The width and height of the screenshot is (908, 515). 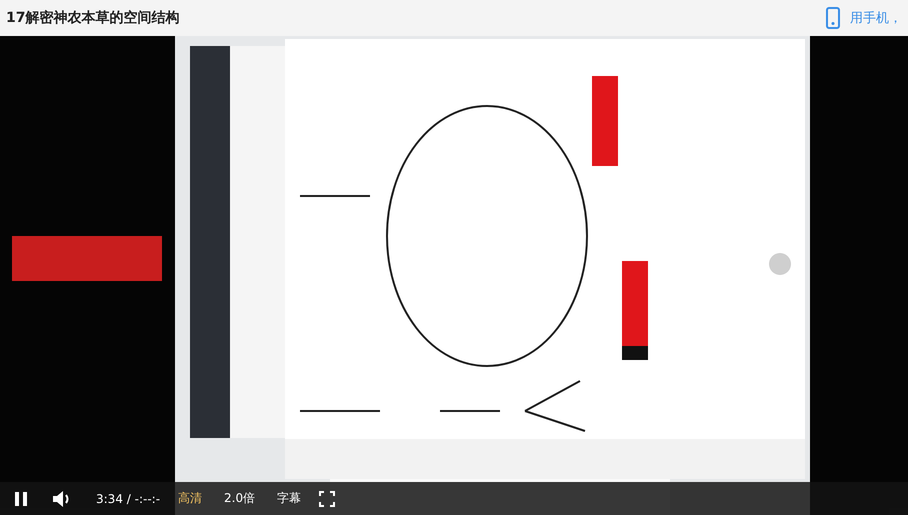 I want to click on pause-button, so click(x=21, y=498).